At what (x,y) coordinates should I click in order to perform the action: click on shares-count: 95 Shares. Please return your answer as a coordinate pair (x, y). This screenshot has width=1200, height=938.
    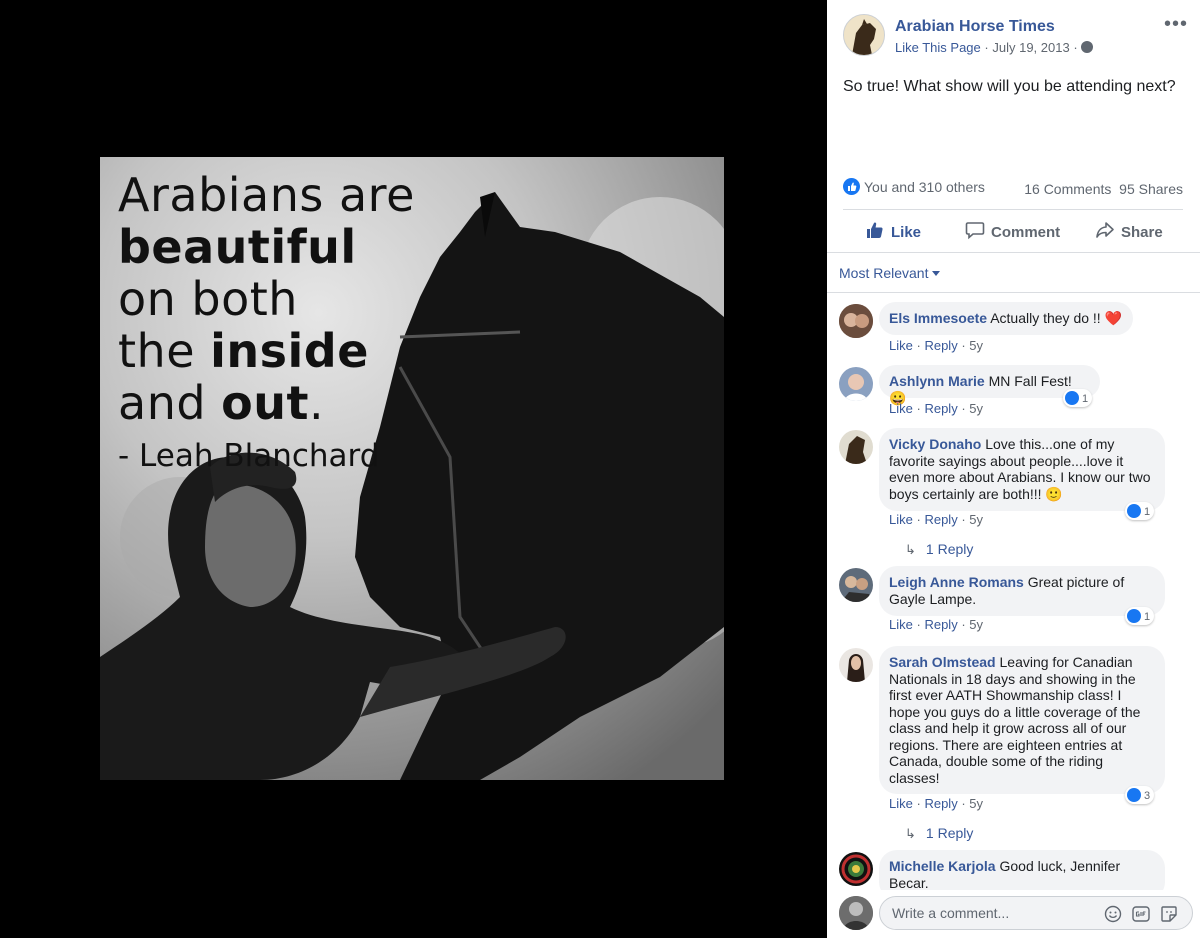
    Looking at the image, I should click on (1151, 189).